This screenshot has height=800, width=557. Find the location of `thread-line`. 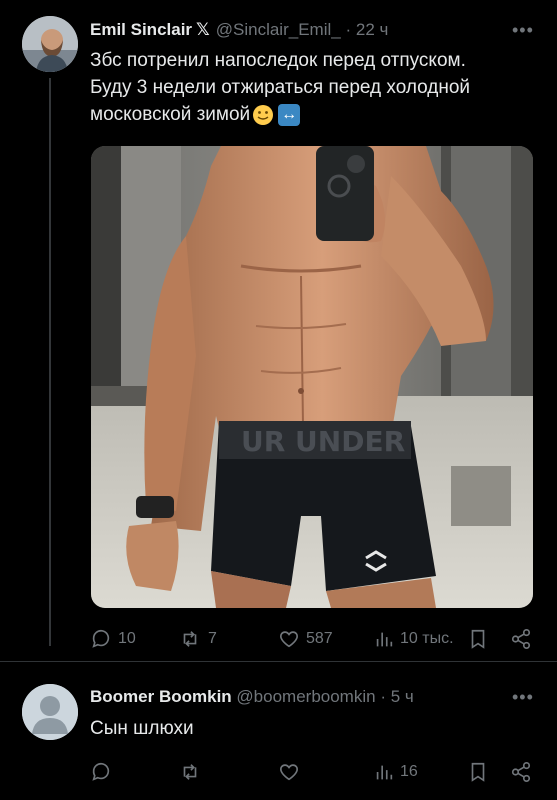

thread-line is located at coordinates (50, 362).